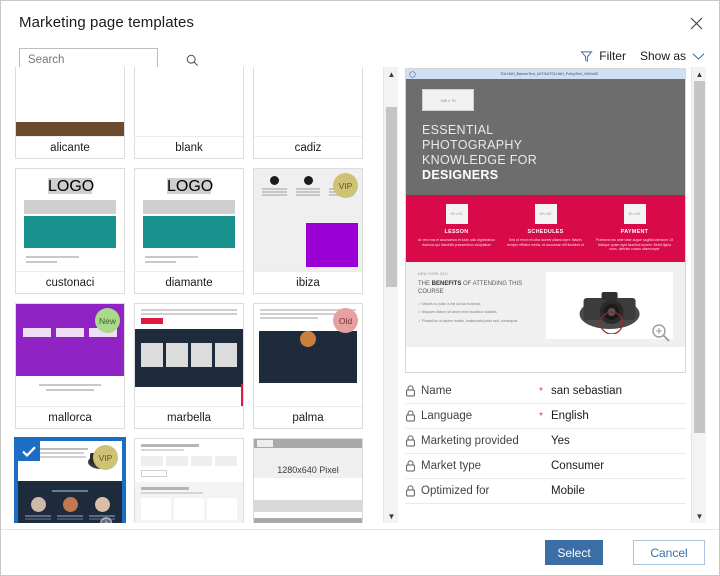 This screenshot has width=720, height=576. What do you see at coordinates (560, 441) in the screenshot?
I see `detail-field-value: Yes` at bounding box center [560, 441].